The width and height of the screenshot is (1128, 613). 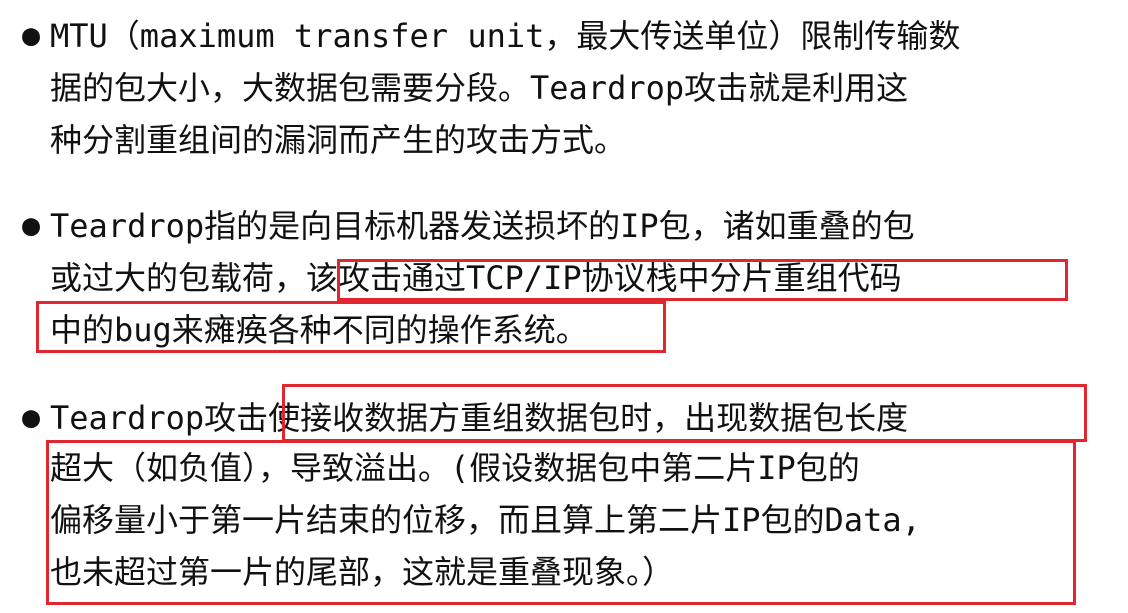 I want to click on paragraph-line: Teardrop指的是向目标机器发送损坏的IP包，诸如重叠的包, so click(x=482, y=226).